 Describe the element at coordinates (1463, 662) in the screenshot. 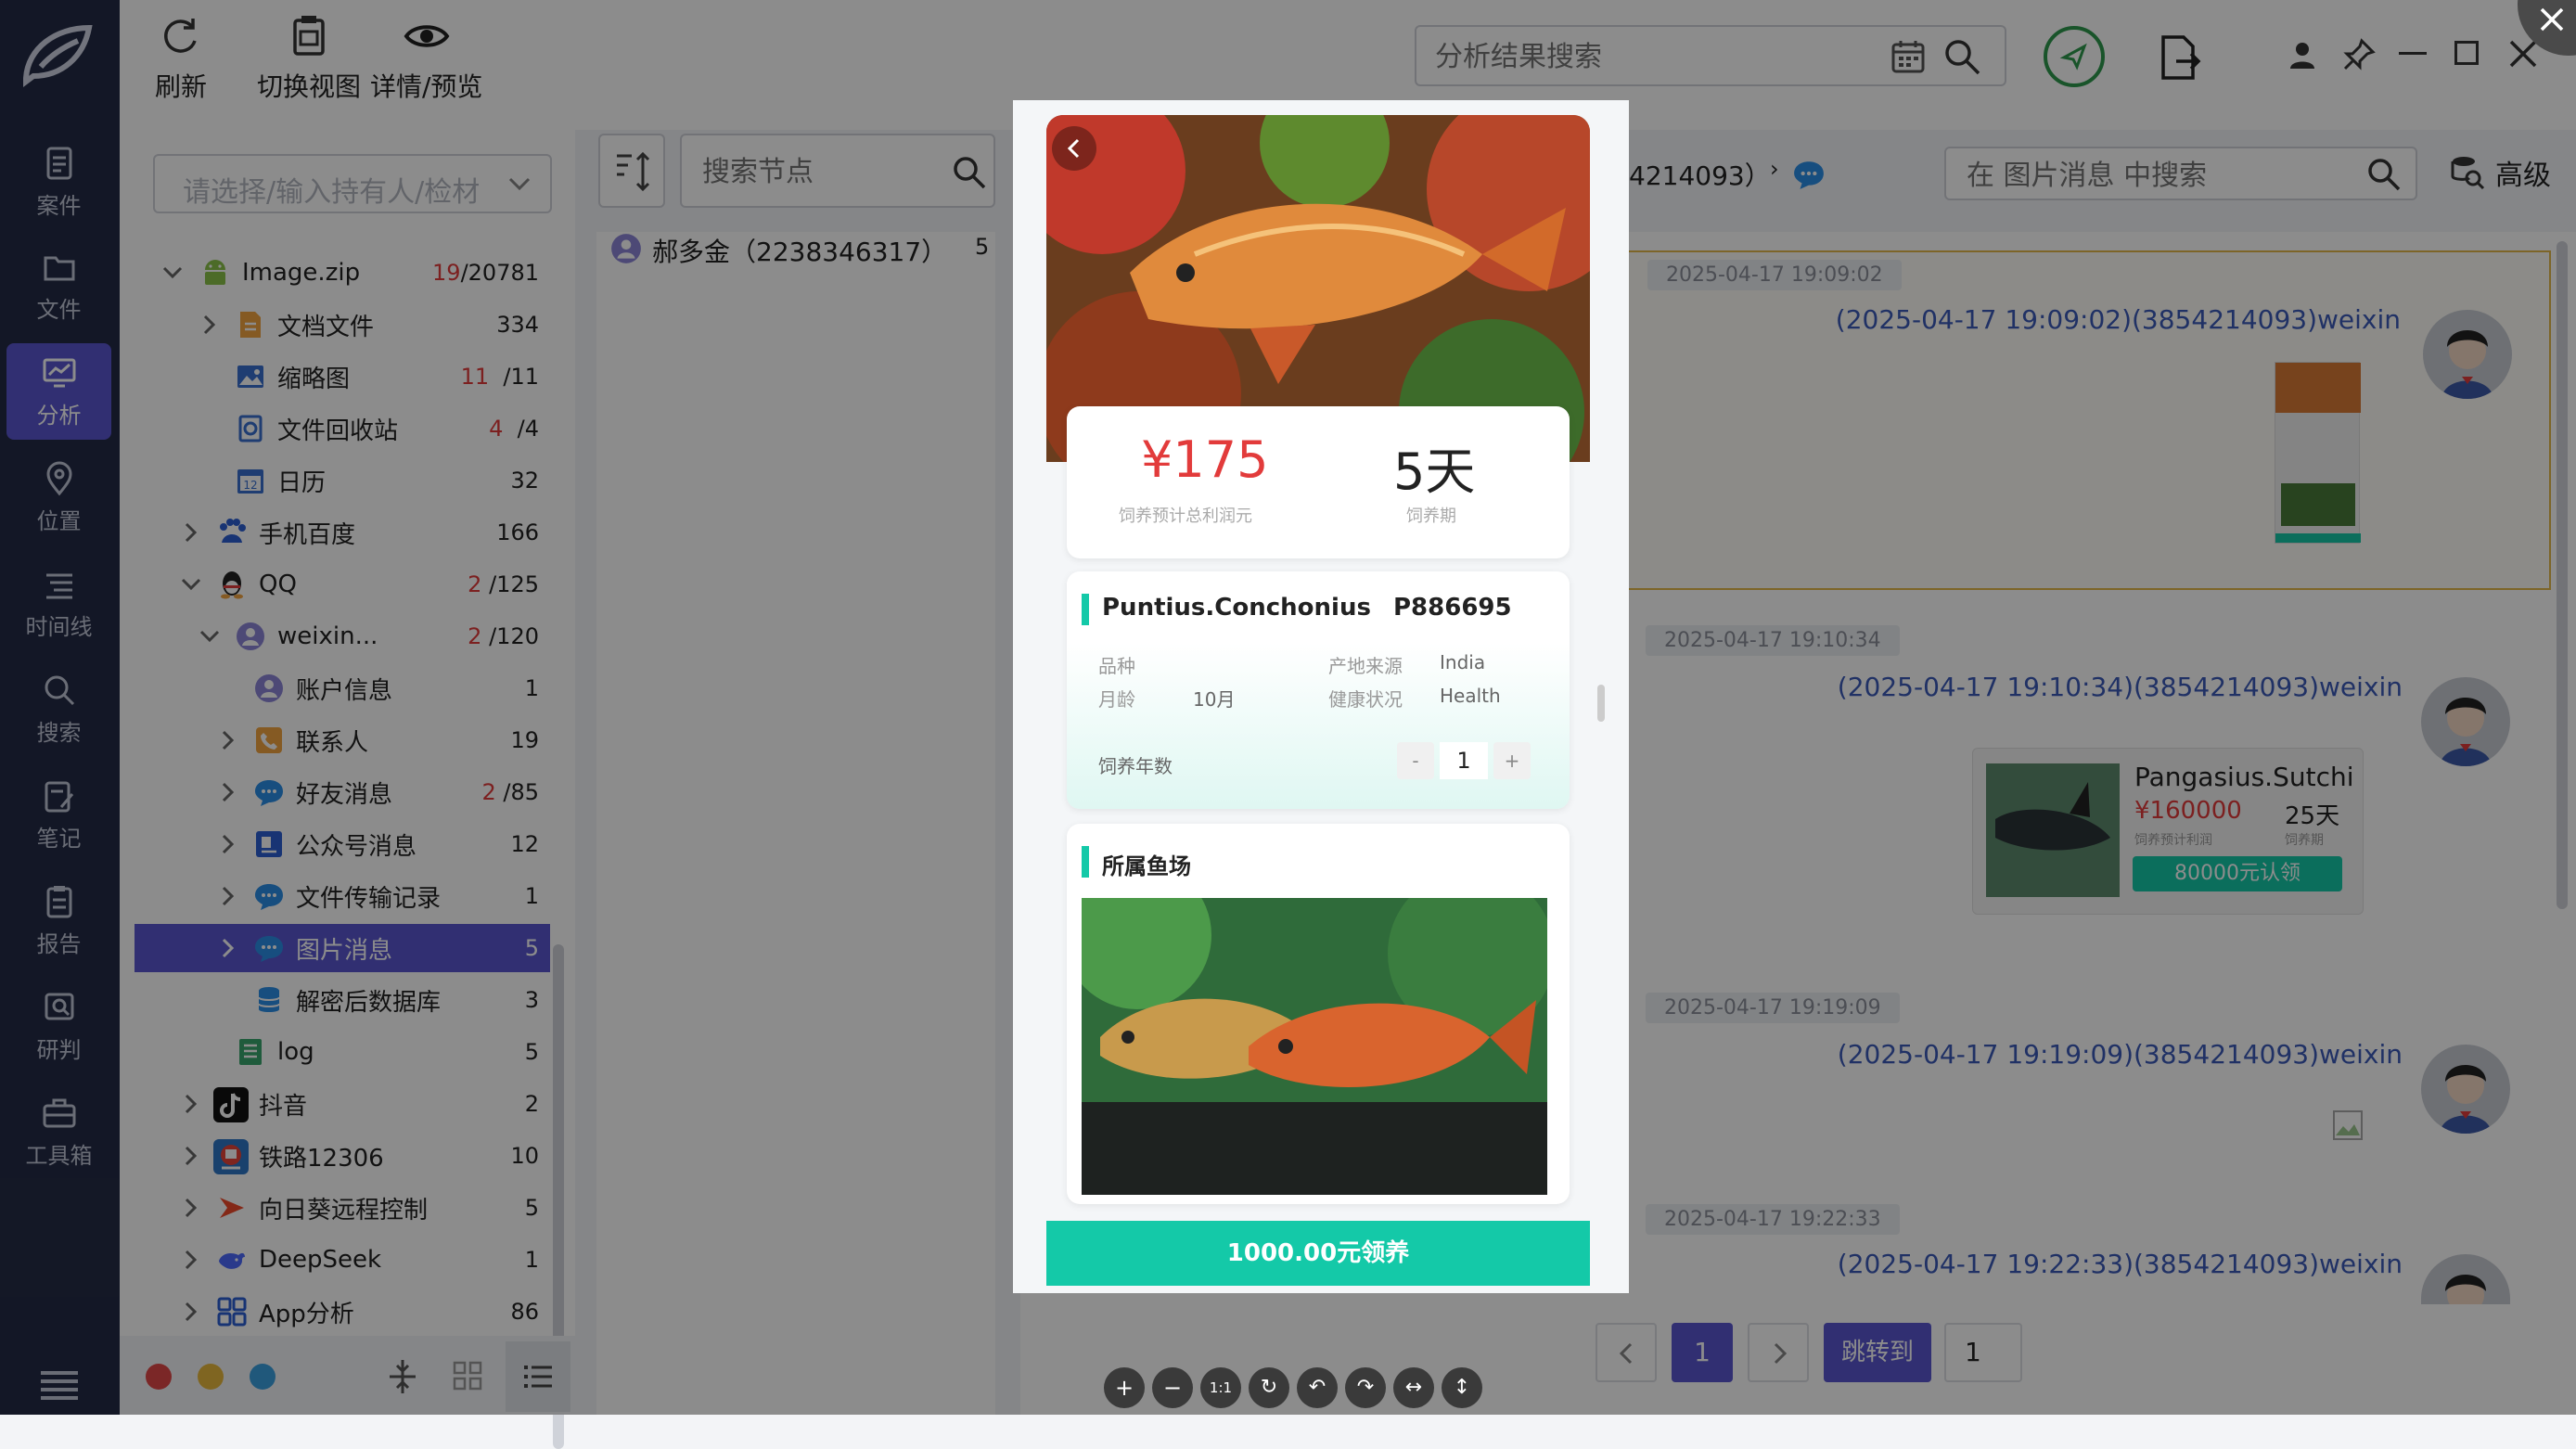

I see `row1-value2: India` at that location.